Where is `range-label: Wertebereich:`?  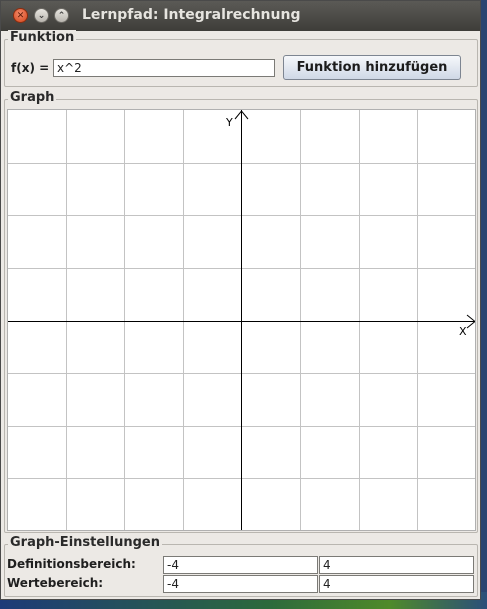 range-label: Wertebereich: is located at coordinates (55, 583).